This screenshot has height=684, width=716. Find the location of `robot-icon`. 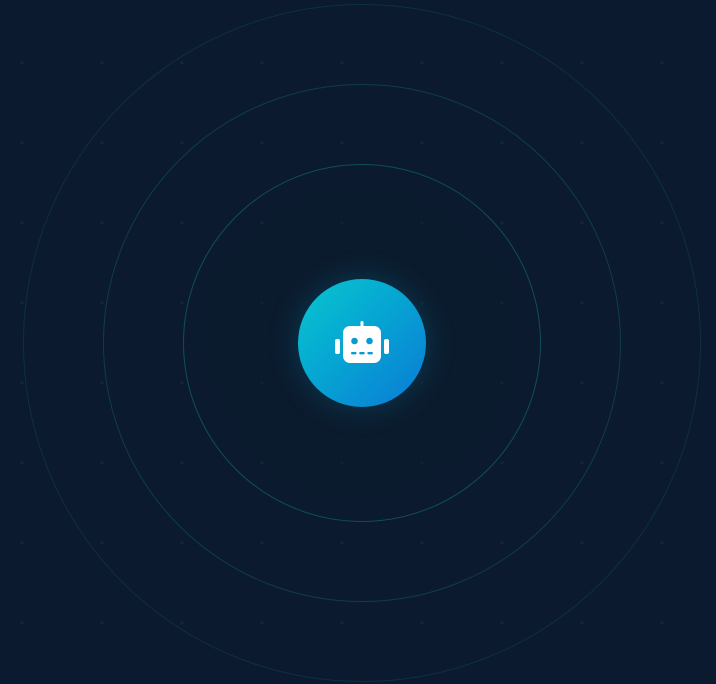

robot-icon is located at coordinates (362, 342).